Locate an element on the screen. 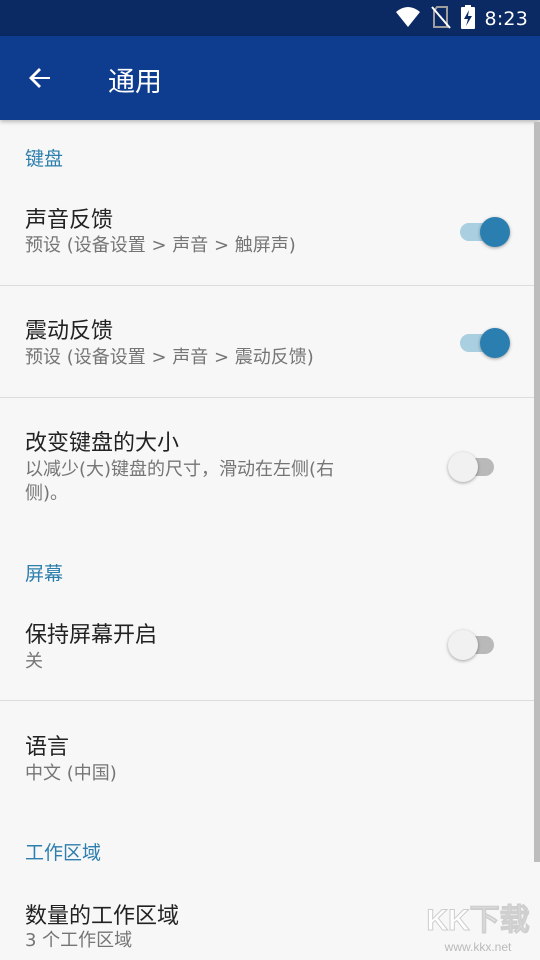  pref-resize-keyboard: 改变键盘的大小 以减少(大)键盘的尺寸，滑动在左侧(右 侧)。 is located at coordinates (270, 463).